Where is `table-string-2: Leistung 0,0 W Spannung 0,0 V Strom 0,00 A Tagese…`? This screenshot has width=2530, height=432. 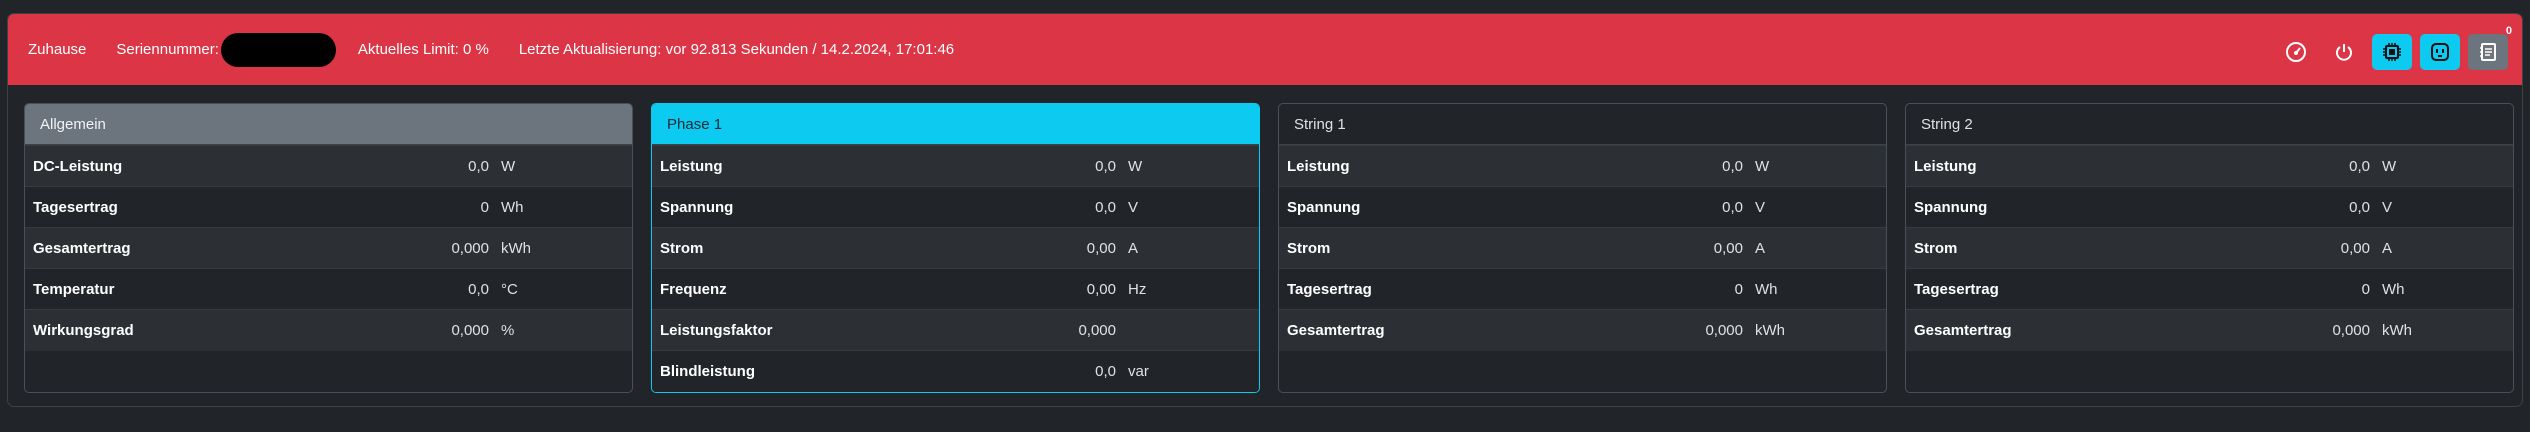 table-string-2: Leistung 0,0 W Spannung 0,0 V Strom 0,00 A Tagese… is located at coordinates (2209, 248).